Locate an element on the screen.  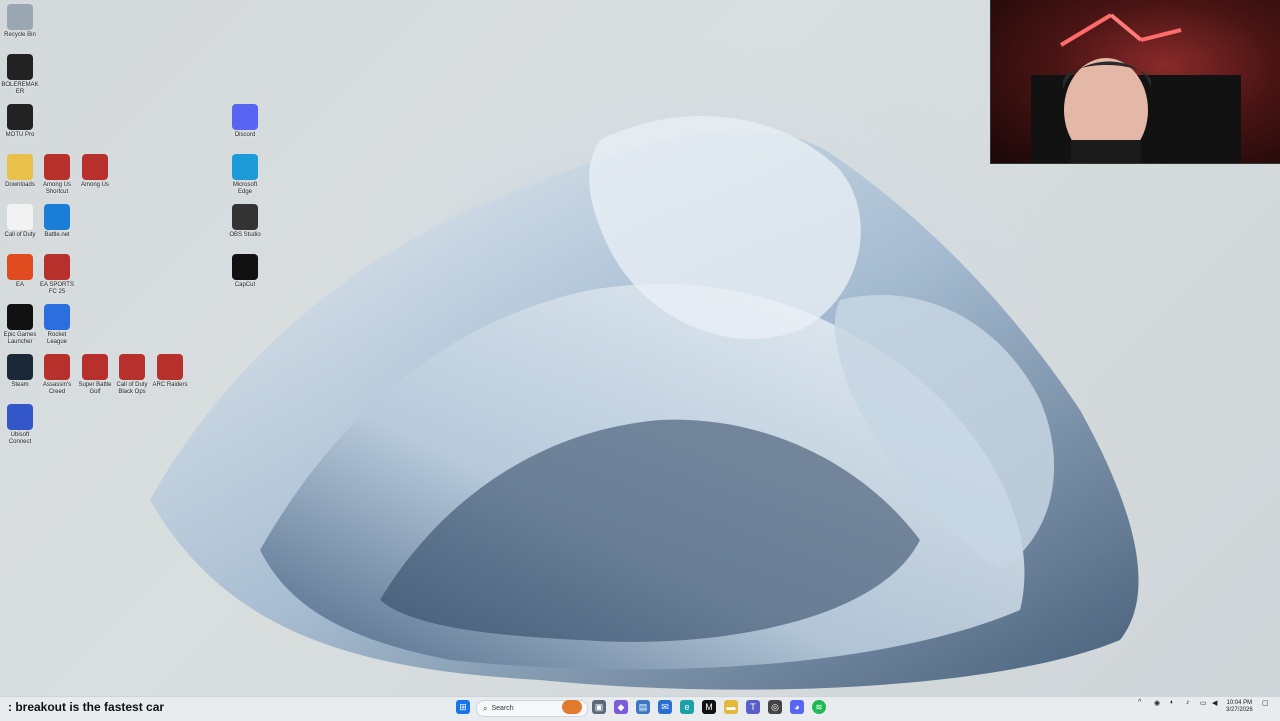
desktop-icon-label: Microsoft Edge is located at coordinates (245, 188).